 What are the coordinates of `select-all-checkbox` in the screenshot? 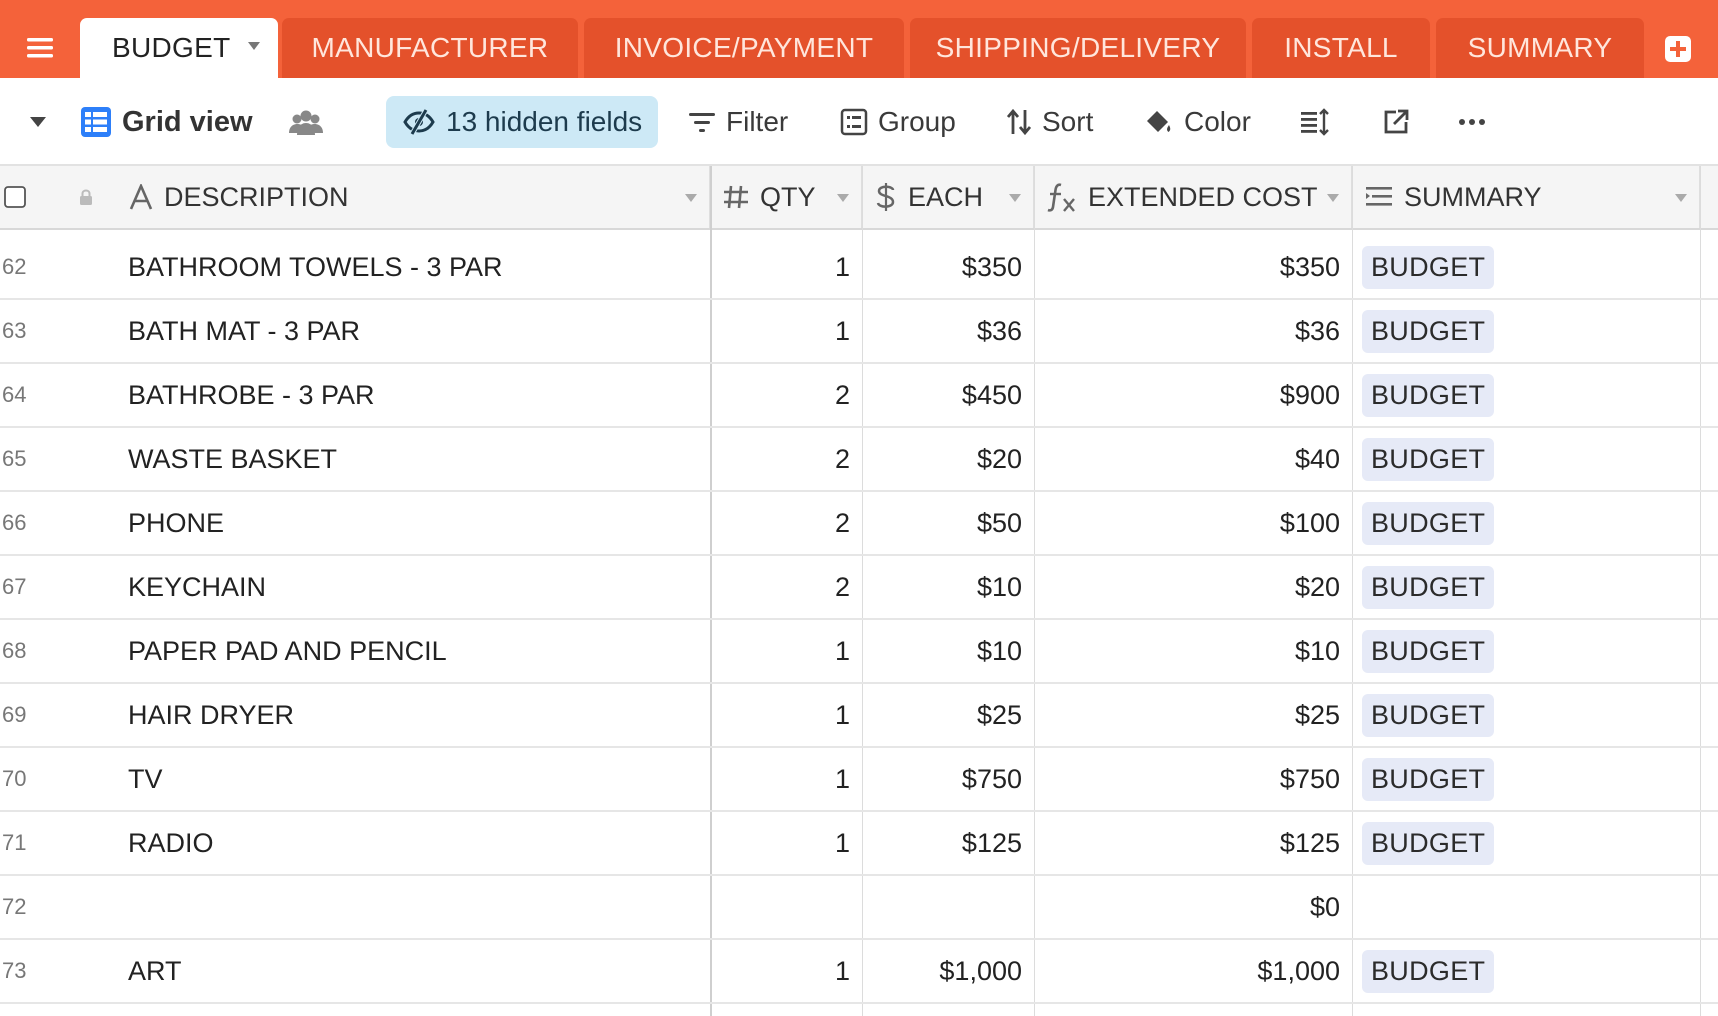 It's located at (15, 197).